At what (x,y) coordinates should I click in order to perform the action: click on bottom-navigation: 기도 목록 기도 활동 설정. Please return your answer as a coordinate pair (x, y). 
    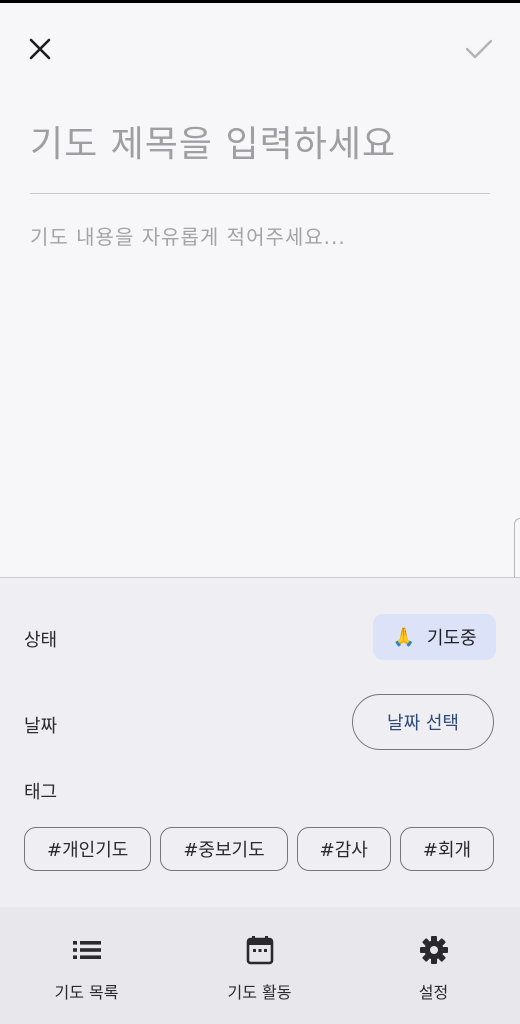
    Looking at the image, I should click on (260, 965).